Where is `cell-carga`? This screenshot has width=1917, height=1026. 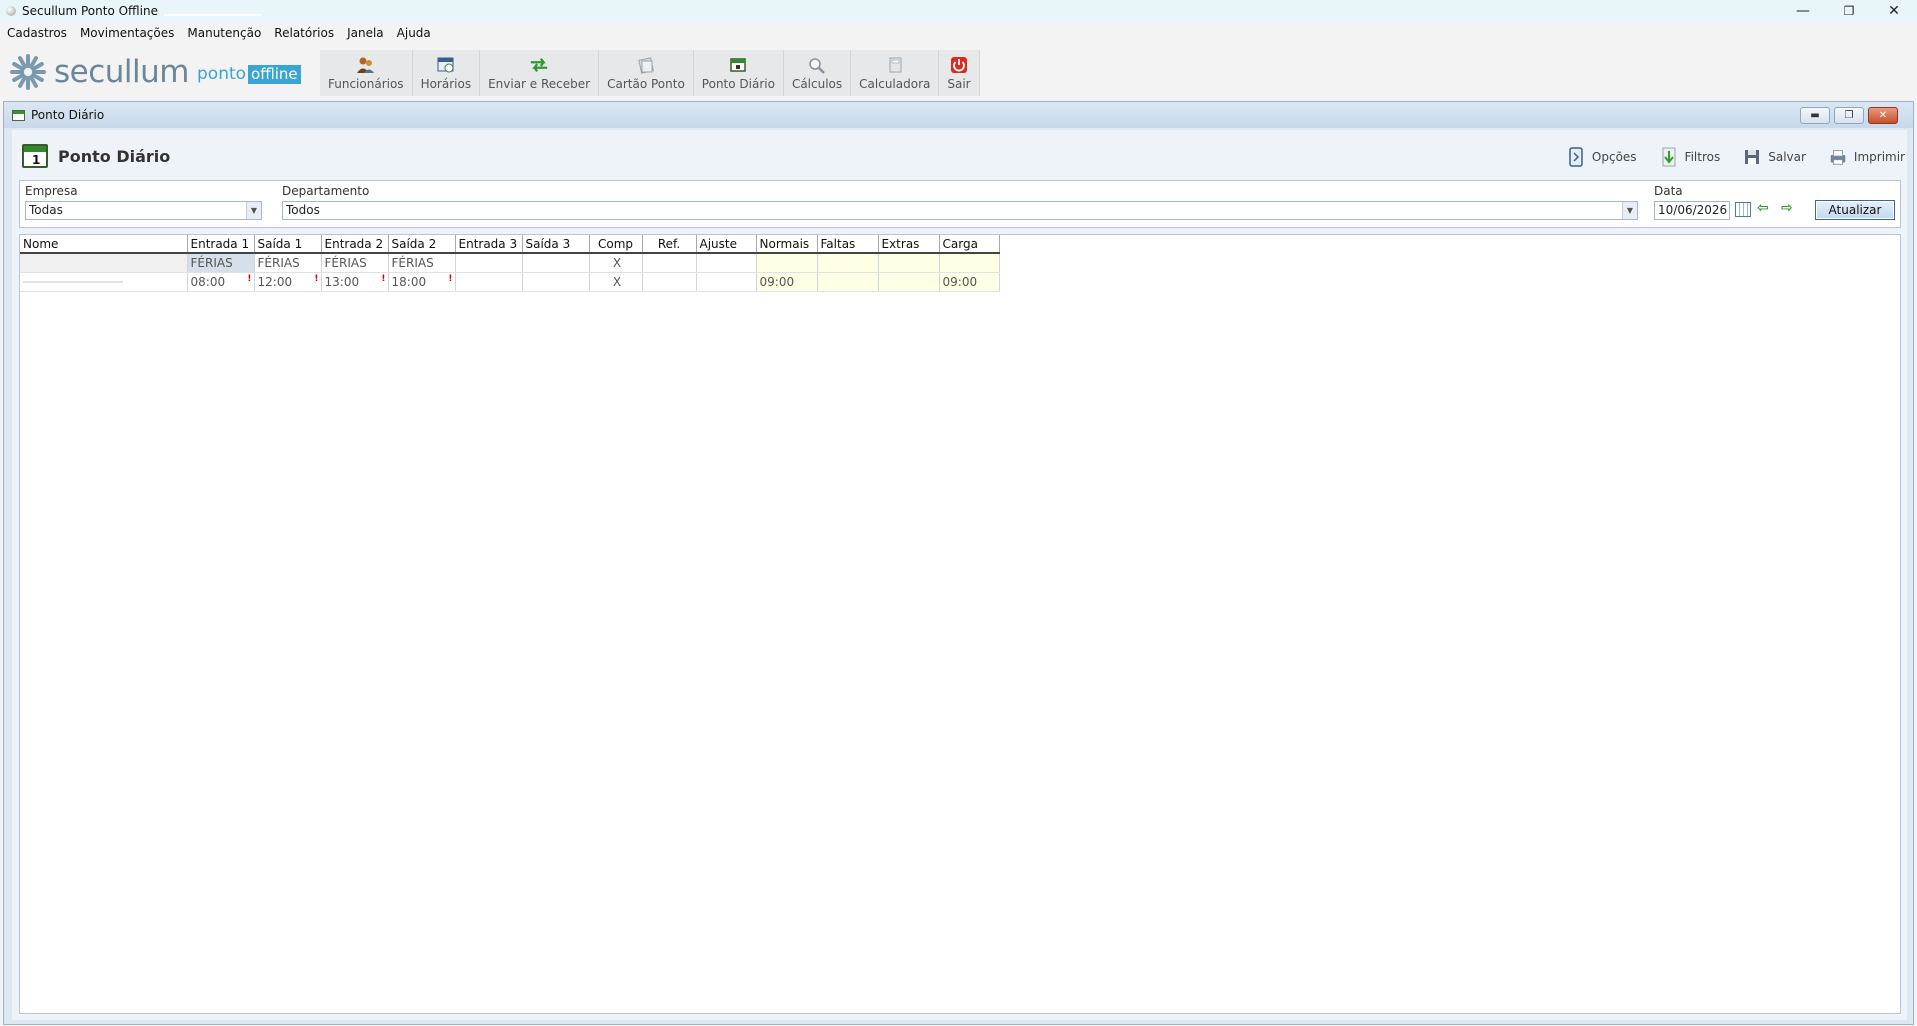
cell-carga is located at coordinates (969, 262).